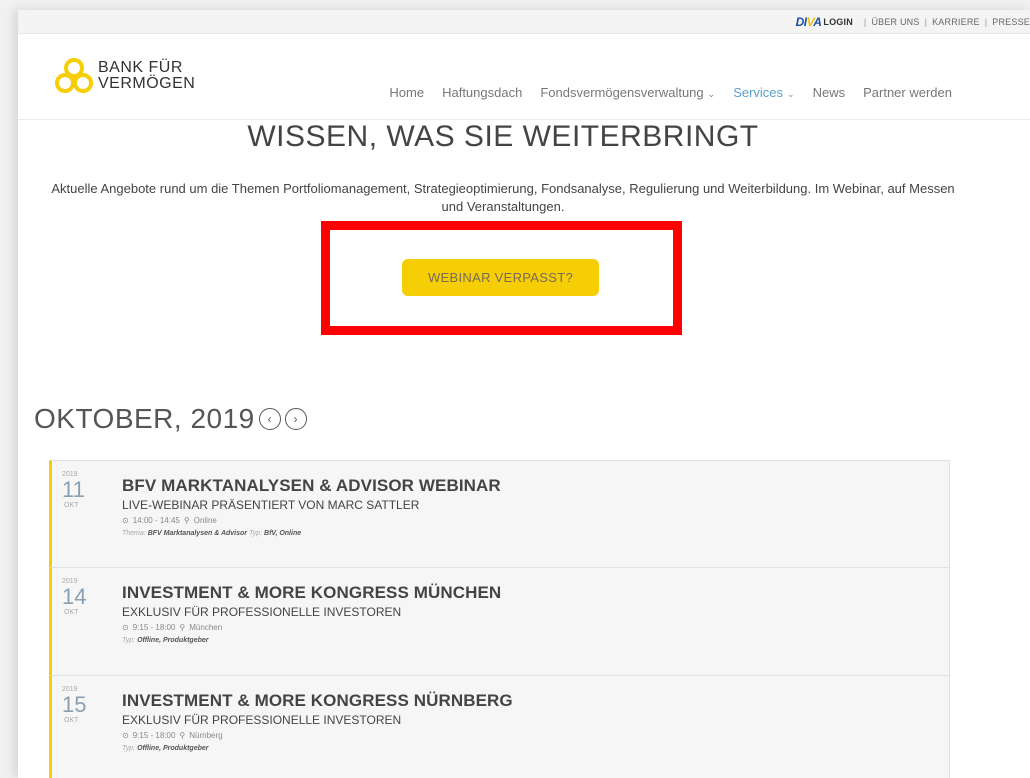  What do you see at coordinates (134, 533) in the screenshot?
I see `tag-label: Thema:` at bounding box center [134, 533].